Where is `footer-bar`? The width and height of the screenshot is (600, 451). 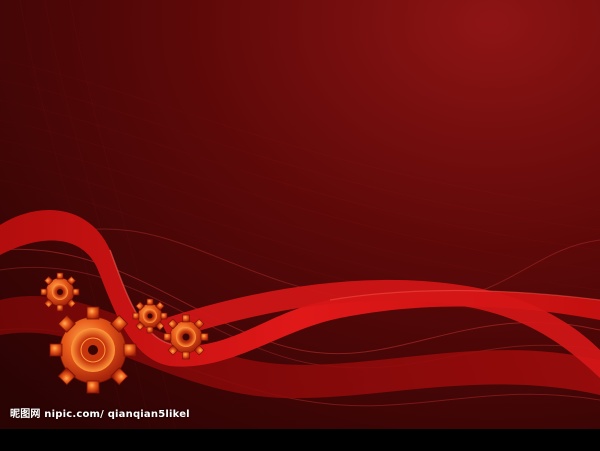
footer-bar is located at coordinates (300, 440).